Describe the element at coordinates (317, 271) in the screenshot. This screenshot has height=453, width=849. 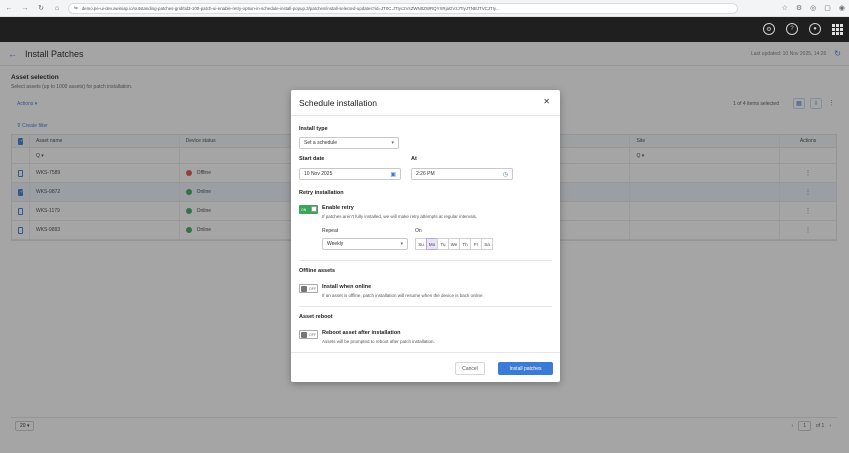
I see `offline-assets-label: Offline assets` at that location.